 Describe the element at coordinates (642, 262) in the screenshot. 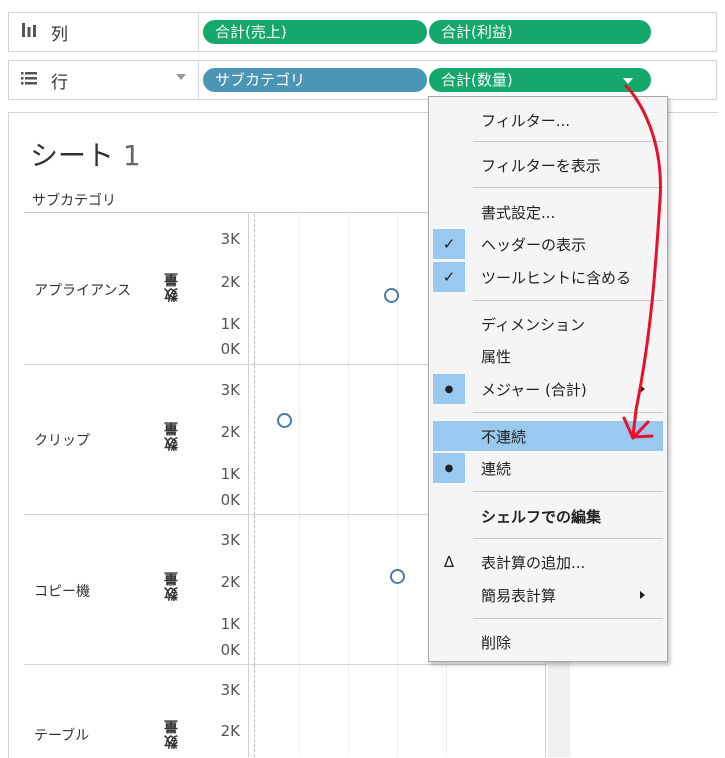

I see `annotation-arrow-icon` at that location.